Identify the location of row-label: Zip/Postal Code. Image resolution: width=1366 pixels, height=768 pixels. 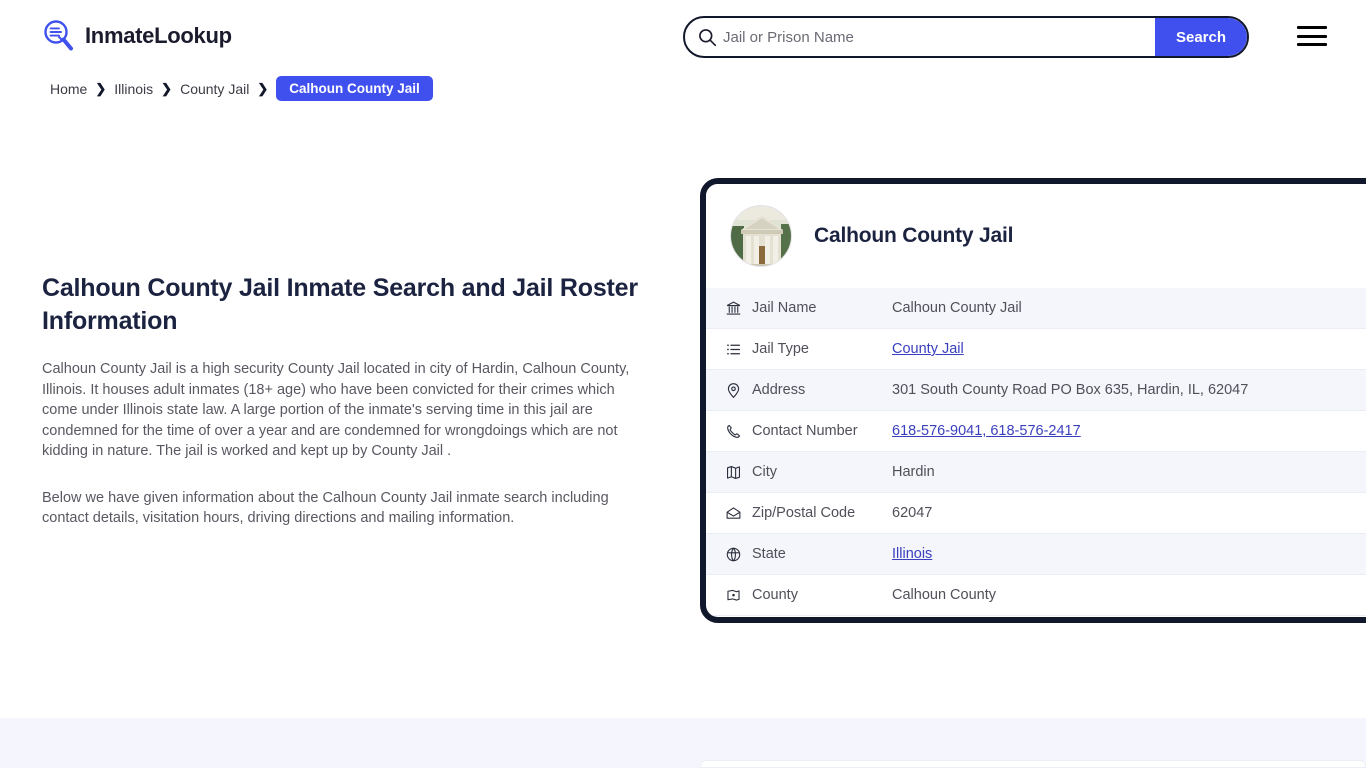
(804, 513).